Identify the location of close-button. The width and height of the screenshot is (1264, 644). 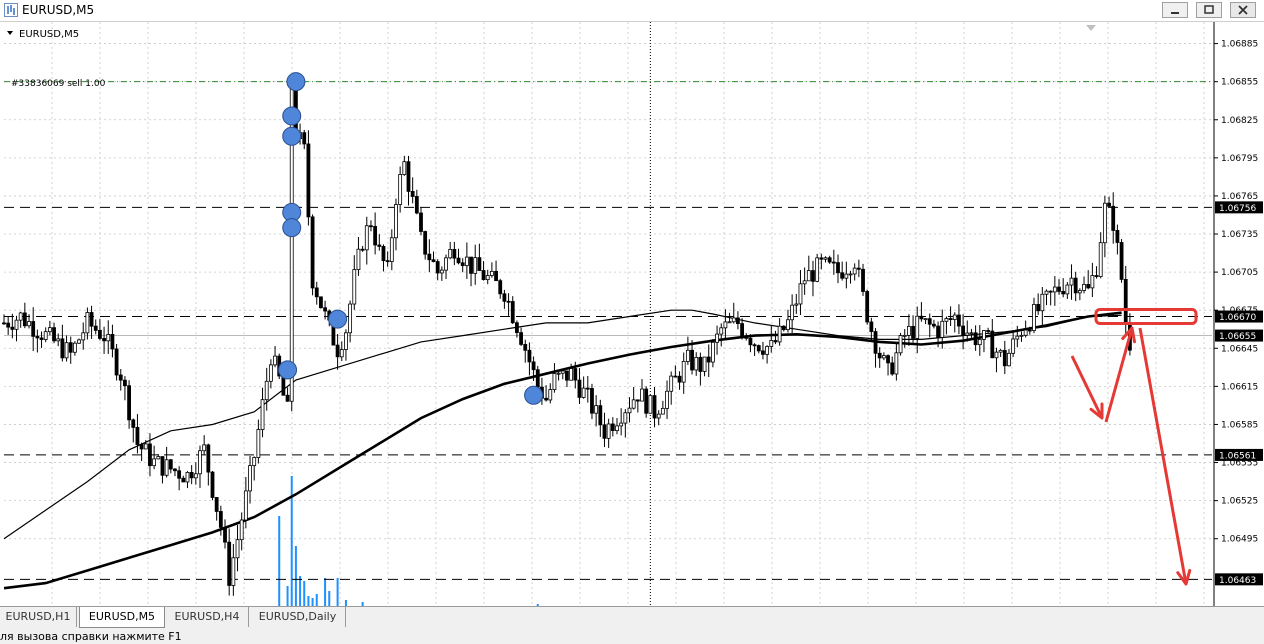
(1243, 10).